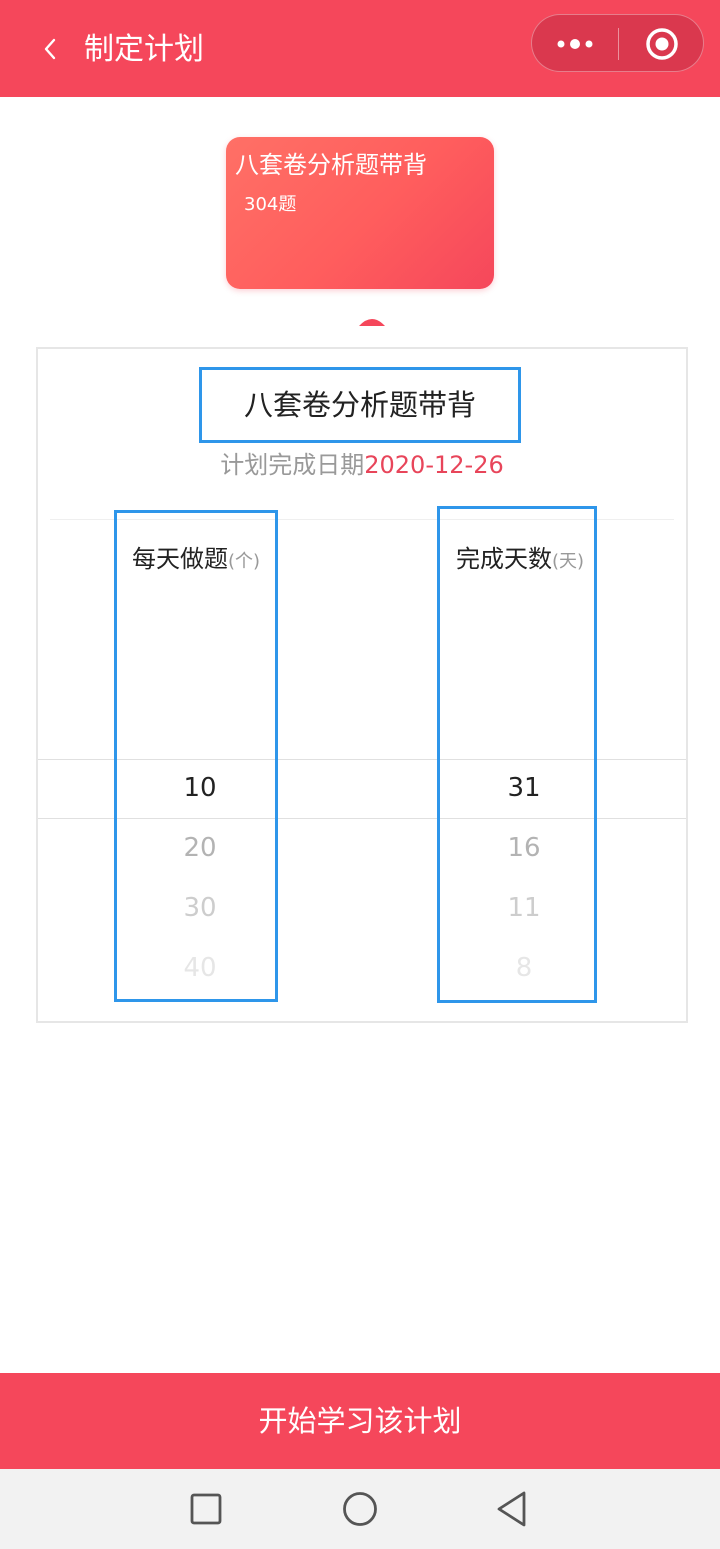  Describe the element at coordinates (662, 44) in the screenshot. I see `target-circle-icon` at that location.